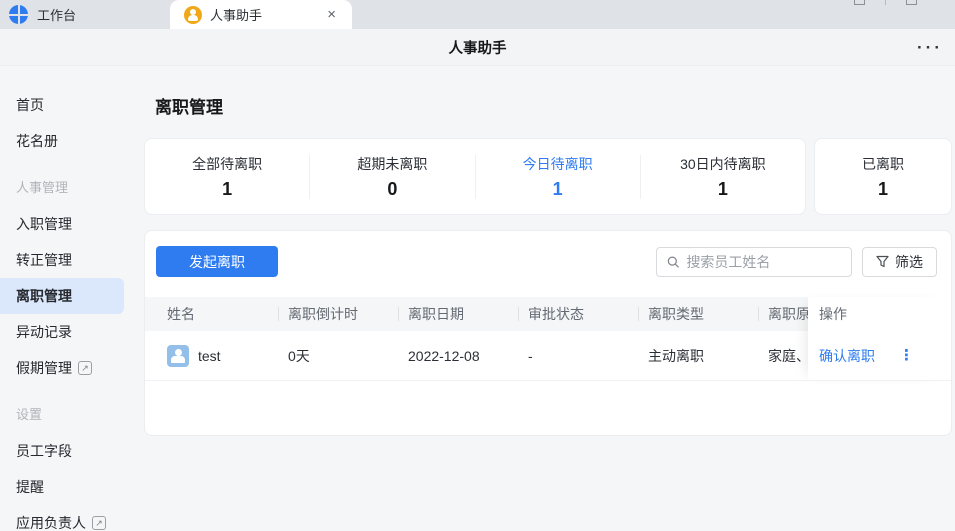 This screenshot has height=531, width=955. I want to click on initiate-resignation-button: 发起离职, so click(217, 261).